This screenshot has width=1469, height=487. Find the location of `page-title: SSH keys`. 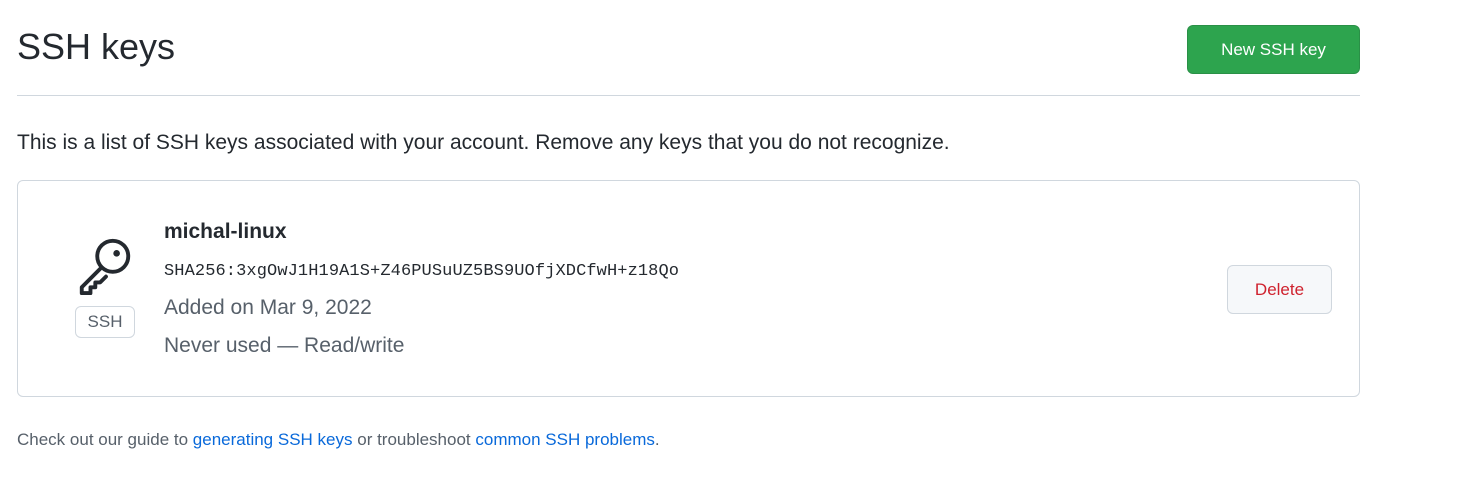

page-title: SSH keys is located at coordinates (96, 46).